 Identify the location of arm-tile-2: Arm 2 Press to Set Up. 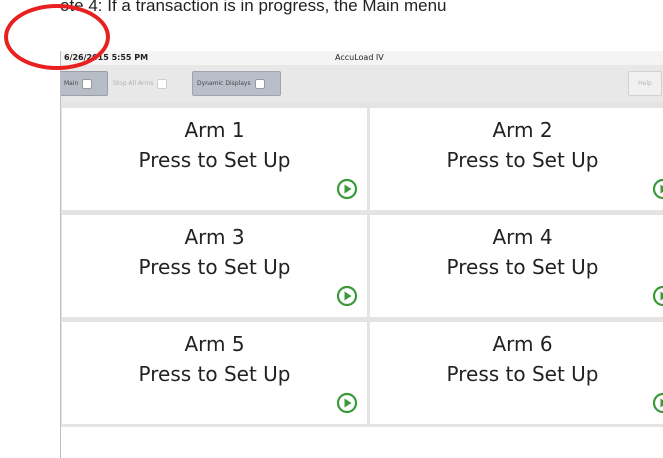
(516, 159).